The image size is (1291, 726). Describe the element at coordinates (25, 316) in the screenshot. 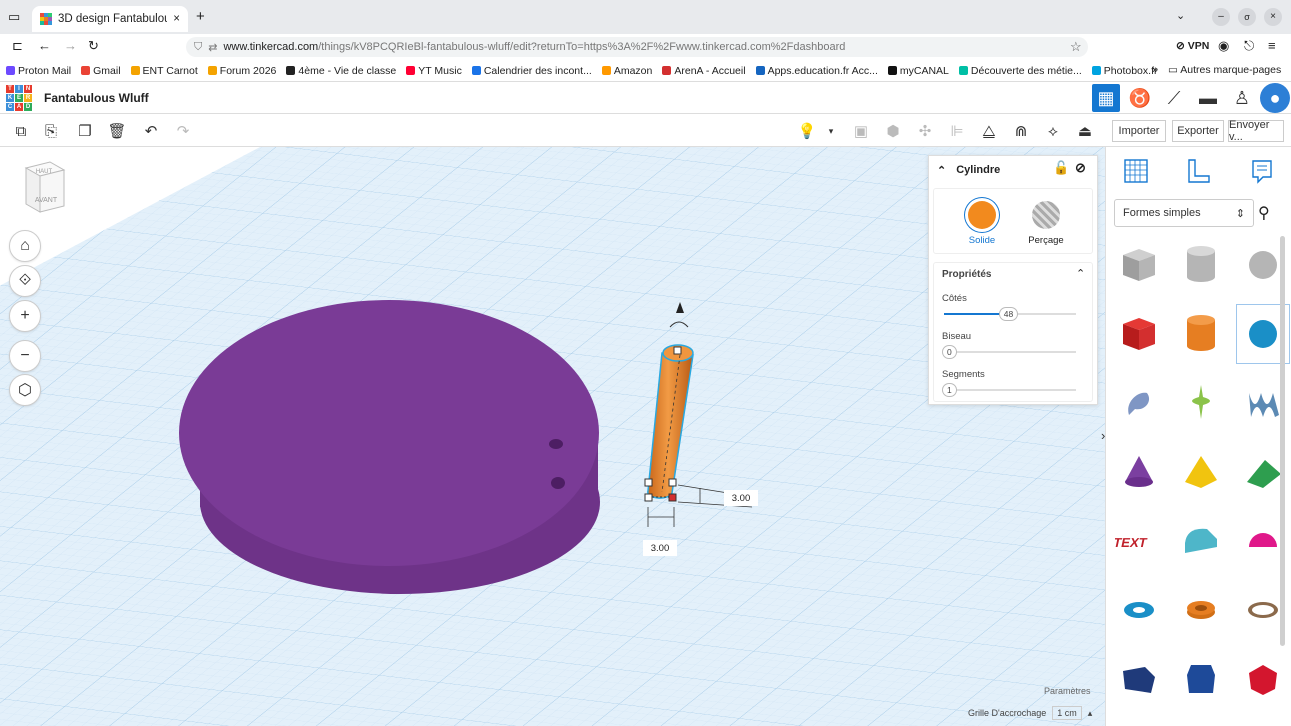

I see `zoom-in-button: +` at that location.